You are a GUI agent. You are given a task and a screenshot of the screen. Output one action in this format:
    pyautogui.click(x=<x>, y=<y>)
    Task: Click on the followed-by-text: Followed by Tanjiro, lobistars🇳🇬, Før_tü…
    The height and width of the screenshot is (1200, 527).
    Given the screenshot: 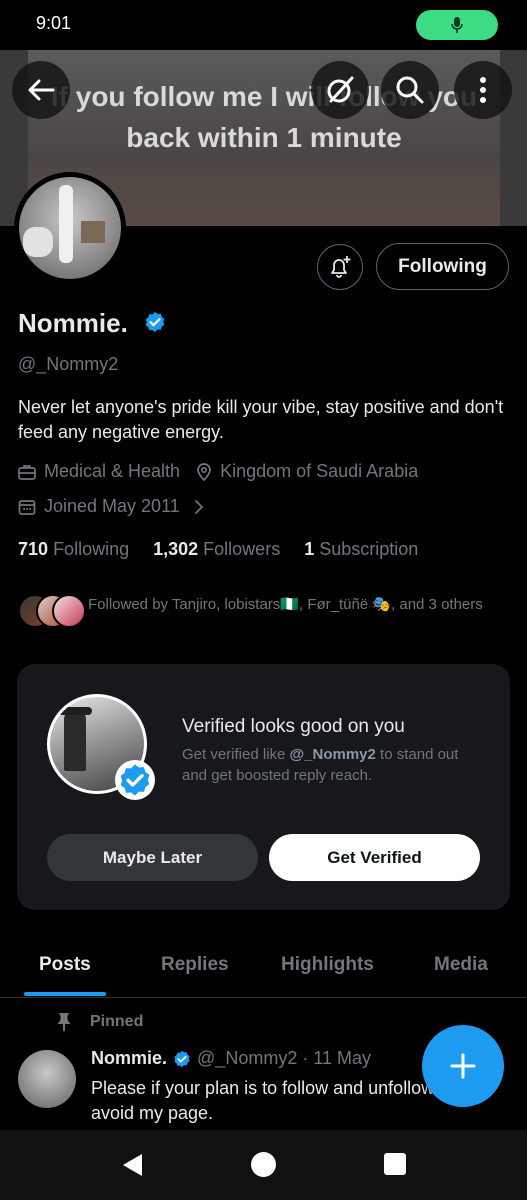 What is the action you would take?
    pyautogui.click(x=285, y=604)
    